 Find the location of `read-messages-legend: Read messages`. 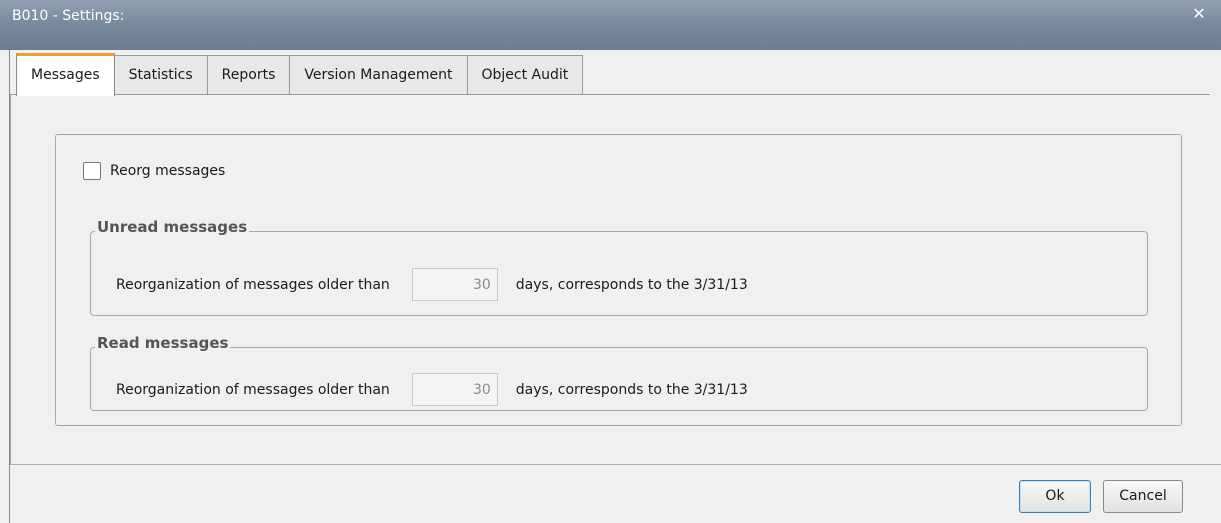

read-messages-legend: Read messages is located at coordinates (163, 343).